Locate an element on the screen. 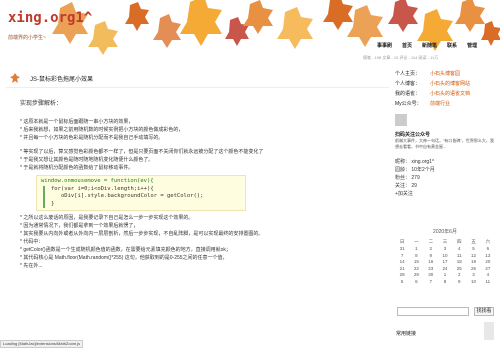 Image resolution: width=500 pixels, height=348 pixels. common-links-heading: 常用链接 is located at coordinates (406, 334).